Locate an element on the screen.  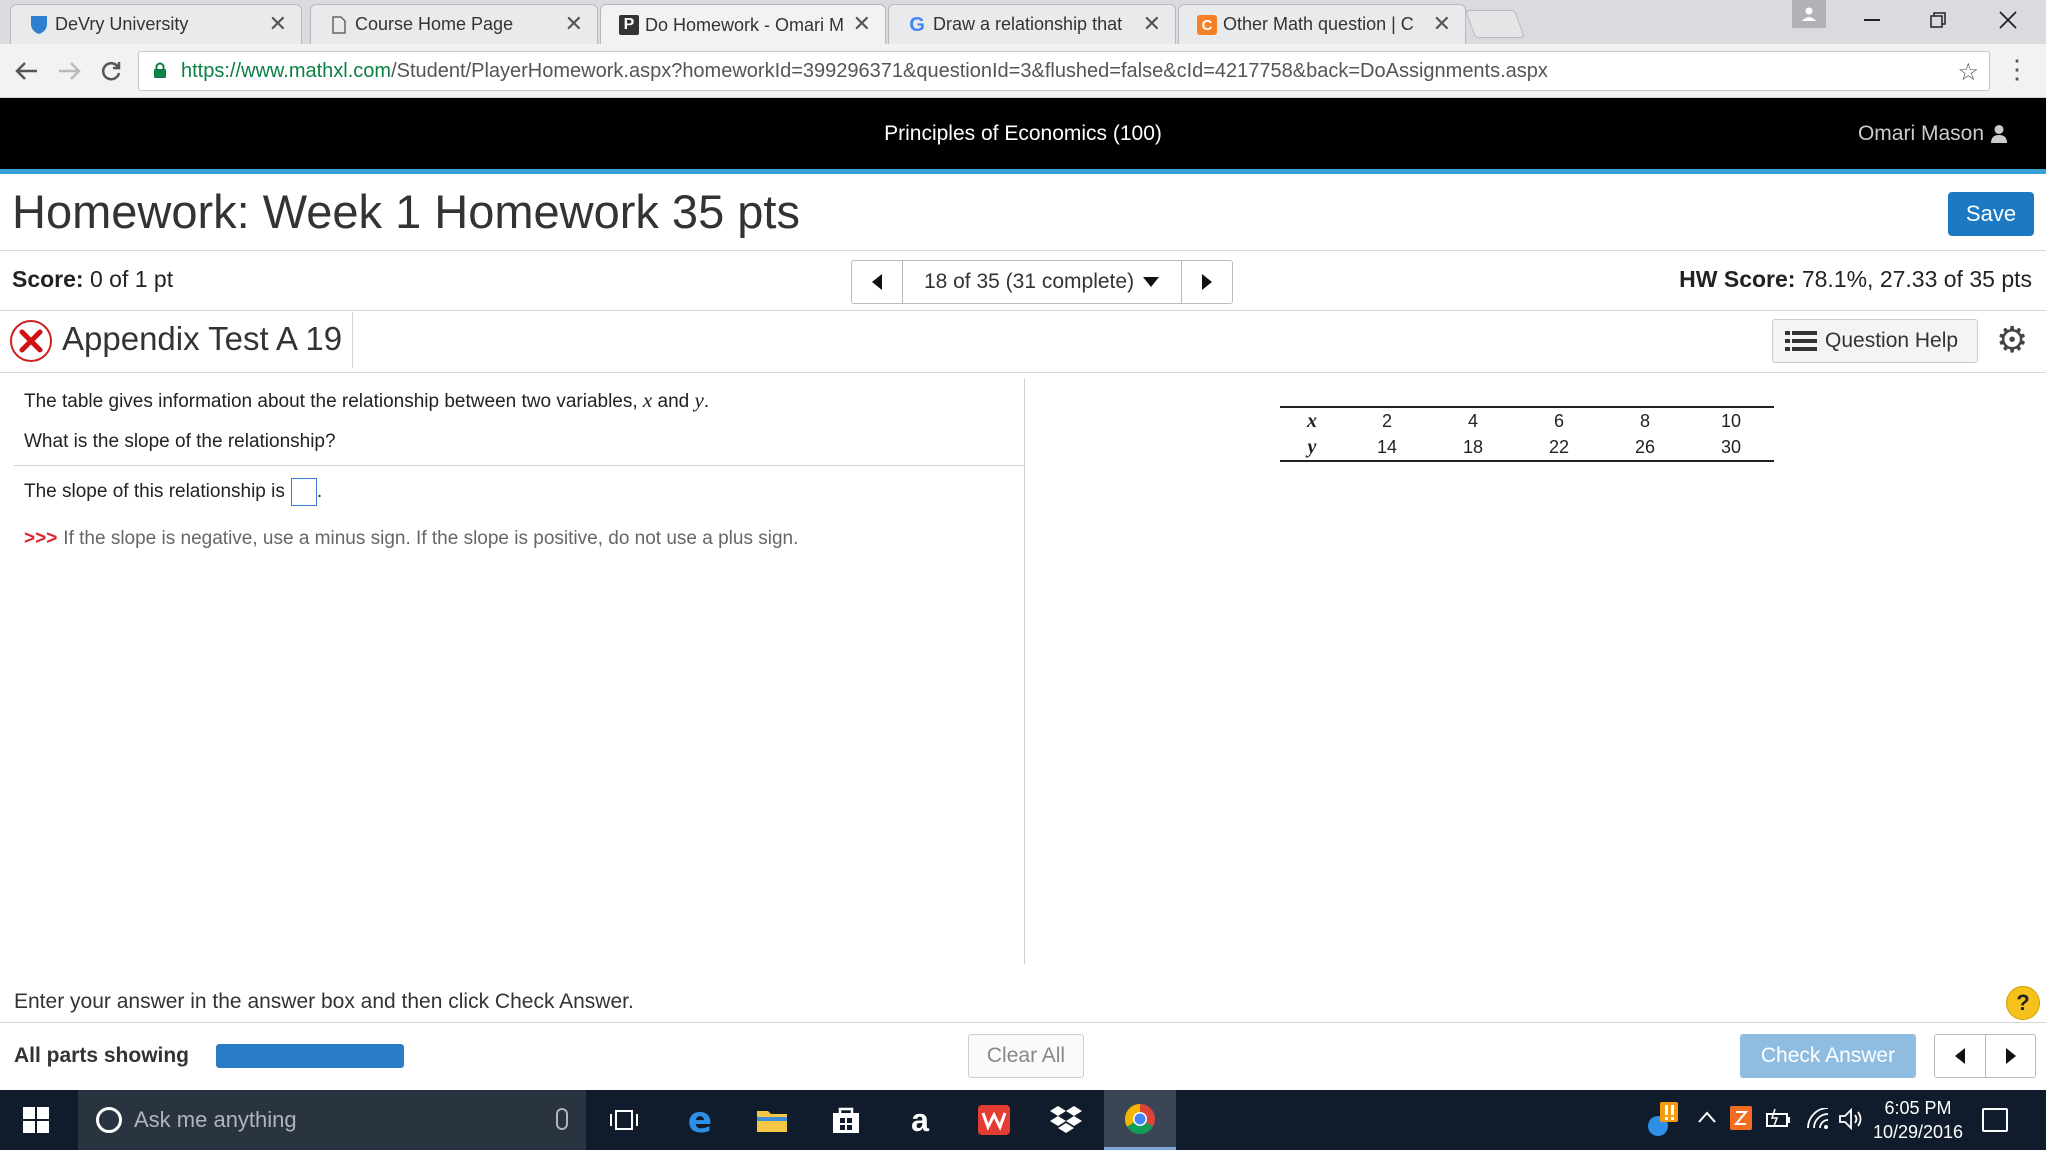
chrome-icon is located at coordinates (1139, 1119).